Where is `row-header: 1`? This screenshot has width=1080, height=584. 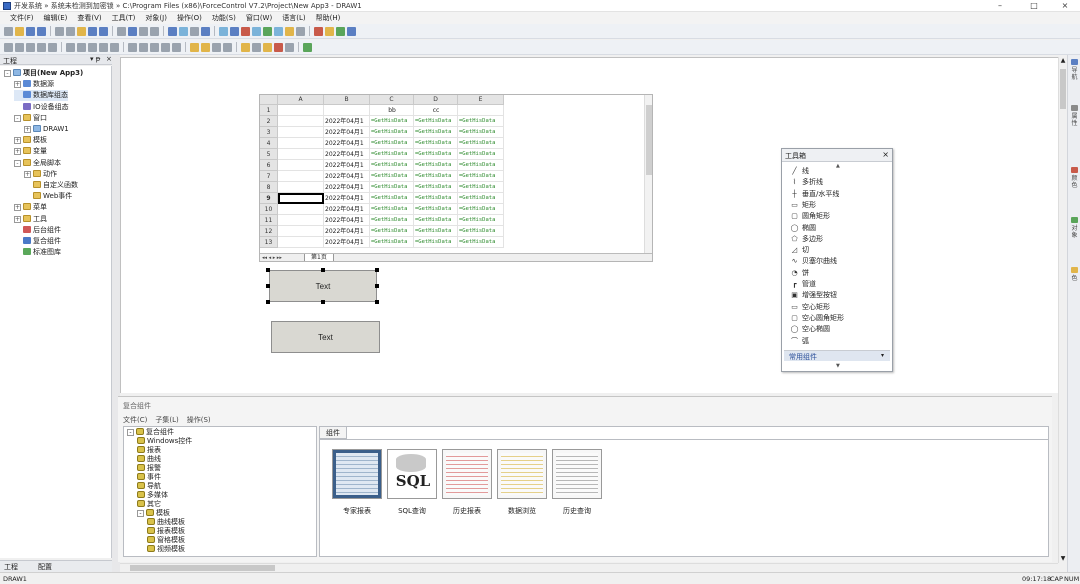
row-header: 1 is located at coordinates (269, 110).